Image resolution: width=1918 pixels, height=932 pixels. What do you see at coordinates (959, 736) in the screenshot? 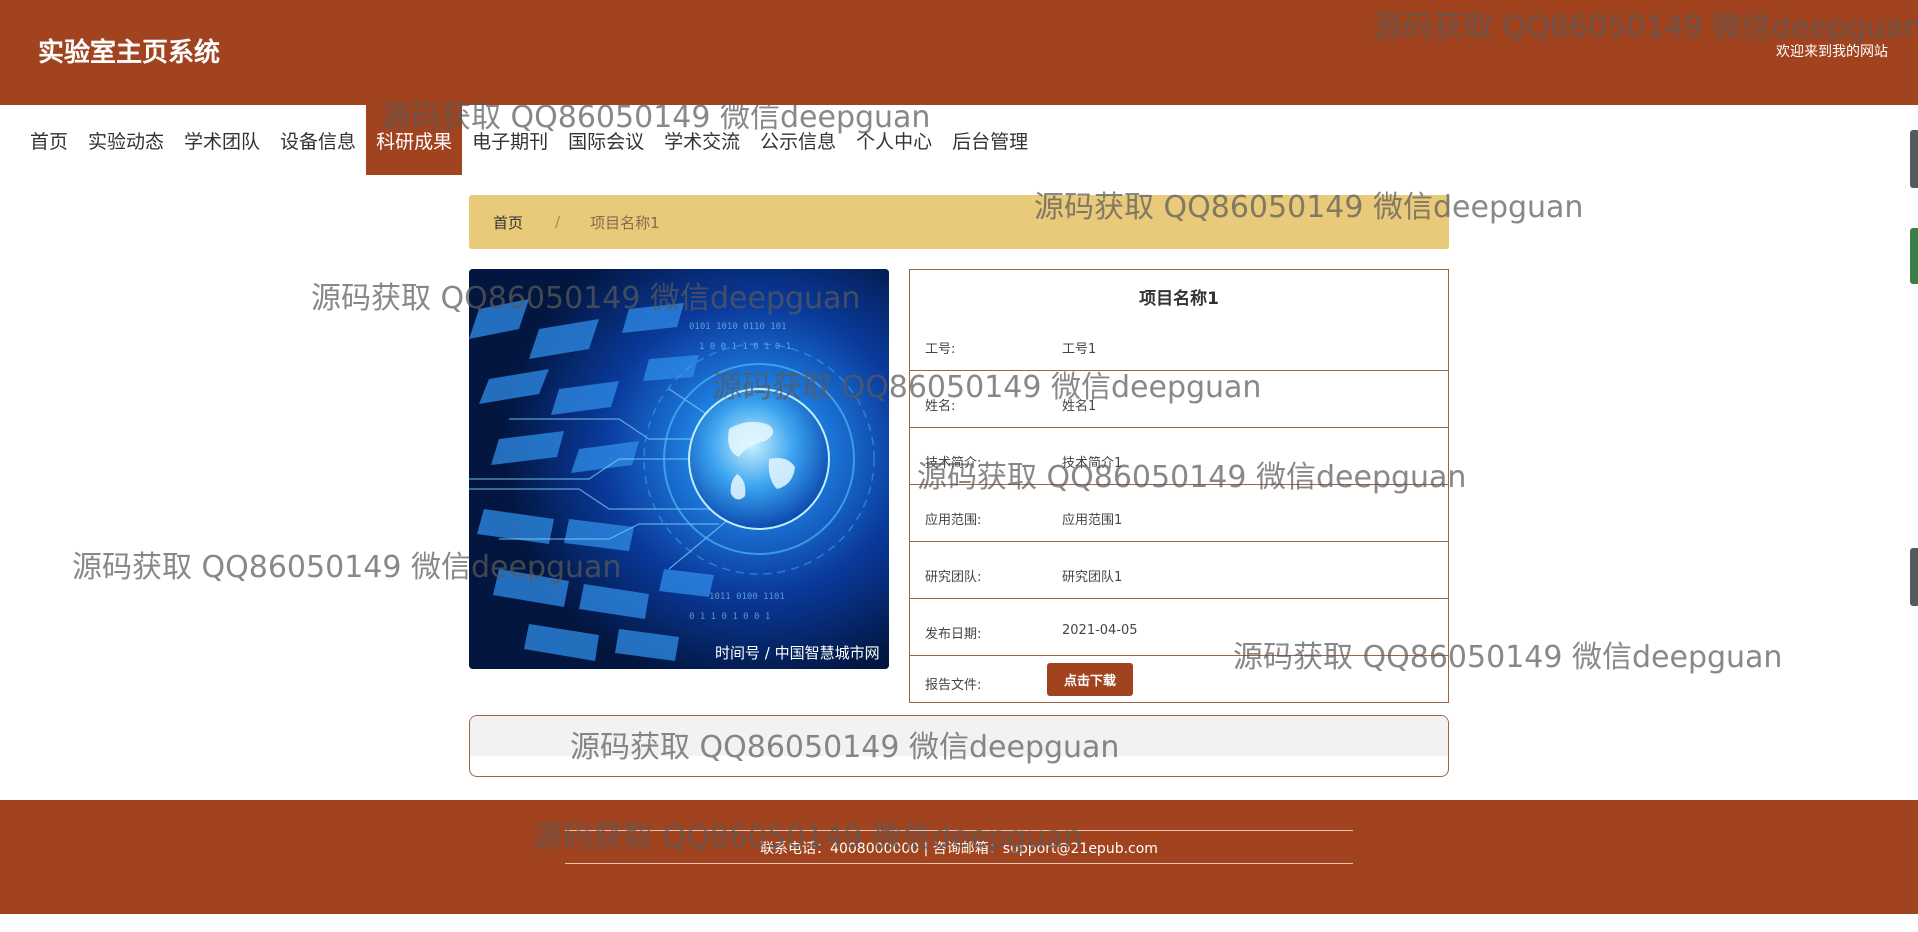
I see `content-area` at bounding box center [959, 736].